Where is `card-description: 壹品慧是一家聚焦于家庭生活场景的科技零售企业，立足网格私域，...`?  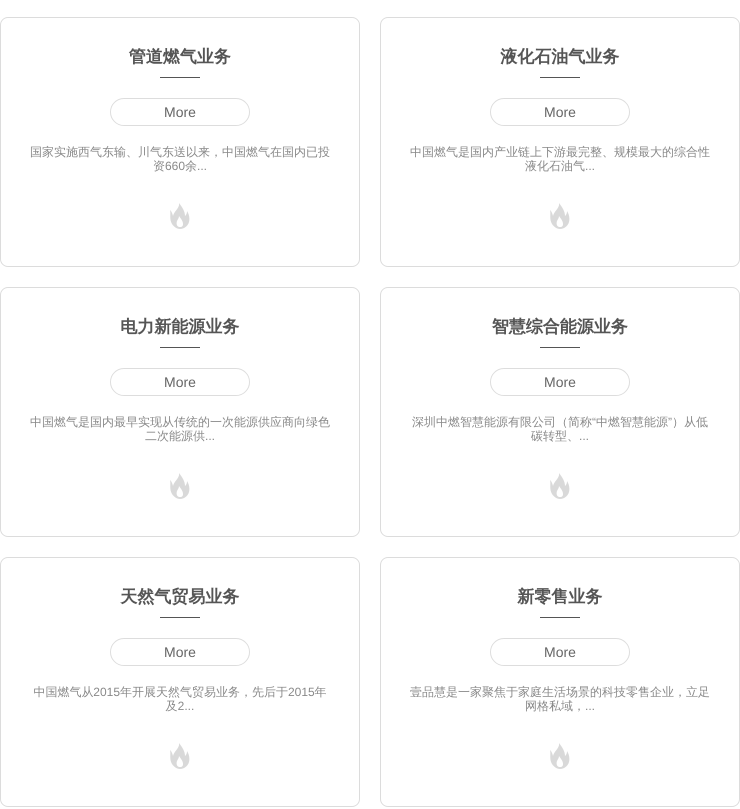
card-description: 壹品慧是一家聚焦于家庭生活场景的科技零售企业，立足网格私域，... is located at coordinates (560, 699).